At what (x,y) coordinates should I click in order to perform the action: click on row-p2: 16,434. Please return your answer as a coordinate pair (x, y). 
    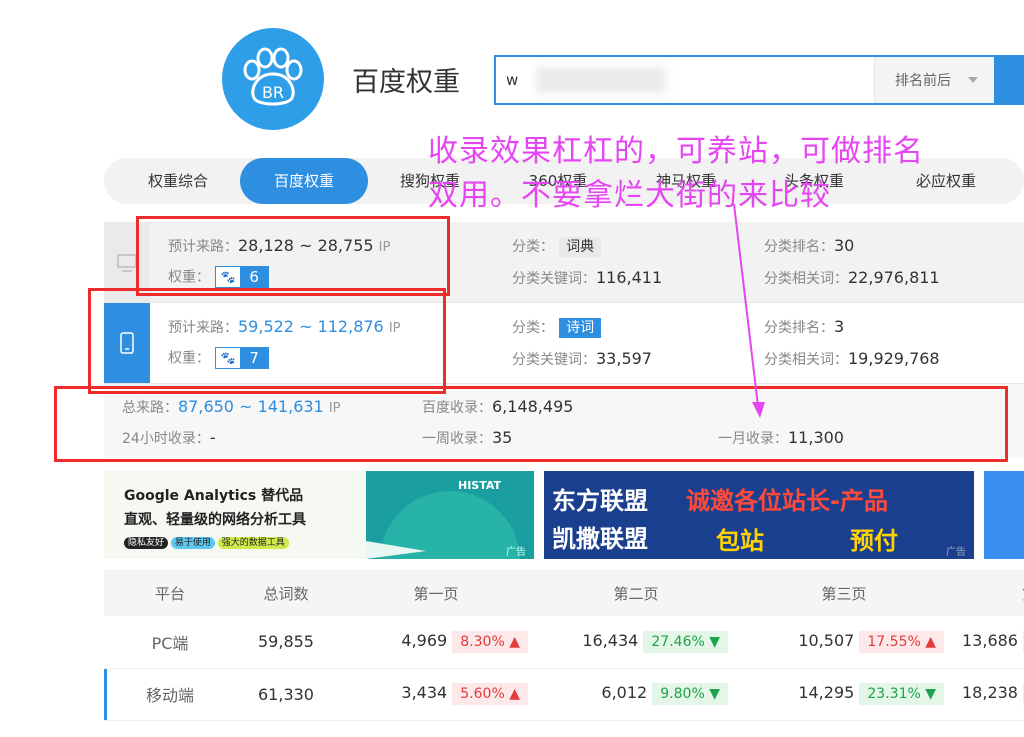
    Looking at the image, I should click on (610, 640).